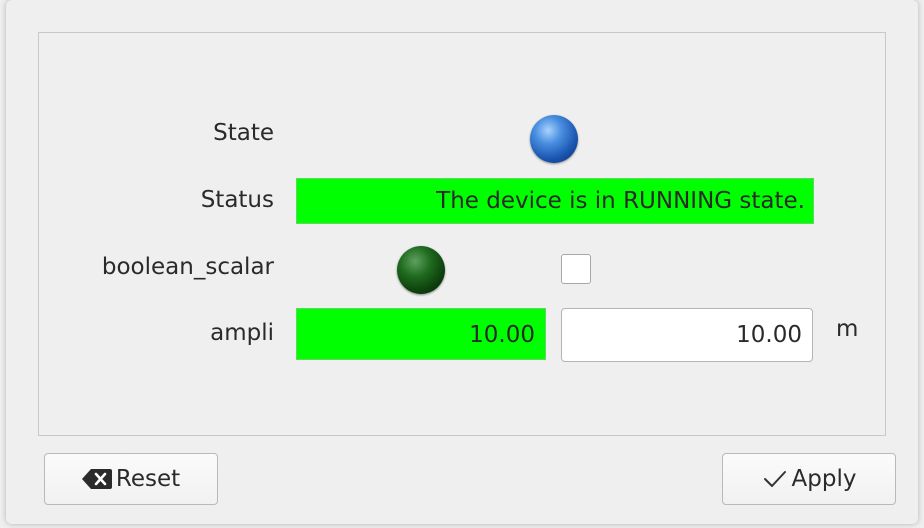 This screenshot has width=924, height=528. I want to click on state-led, so click(554, 139).